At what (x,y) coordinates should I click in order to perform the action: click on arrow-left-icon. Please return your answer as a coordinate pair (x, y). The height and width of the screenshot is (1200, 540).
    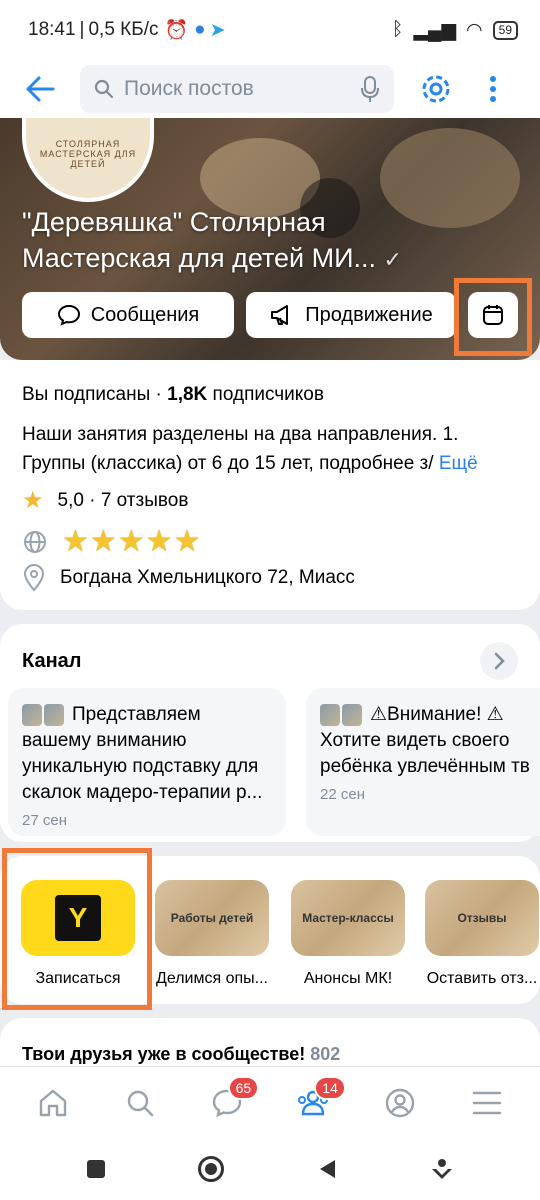
    Looking at the image, I should click on (40, 89).